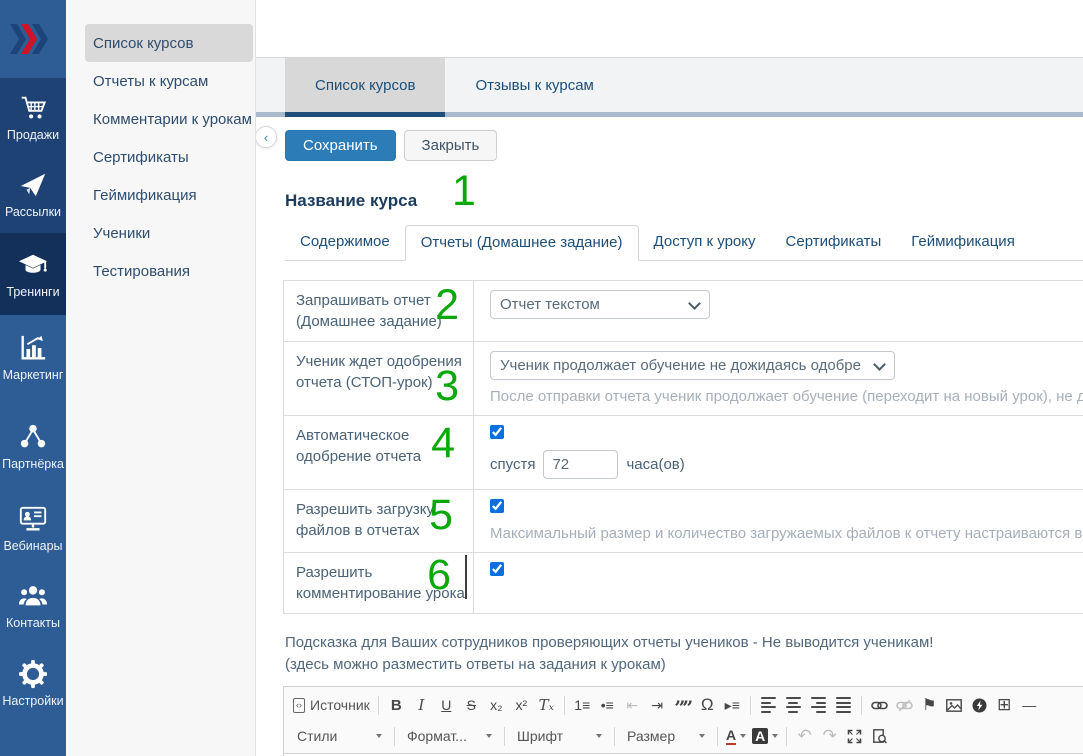 The height and width of the screenshot is (756, 1083). I want to click on strikethrough-icon: S, so click(471, 705).